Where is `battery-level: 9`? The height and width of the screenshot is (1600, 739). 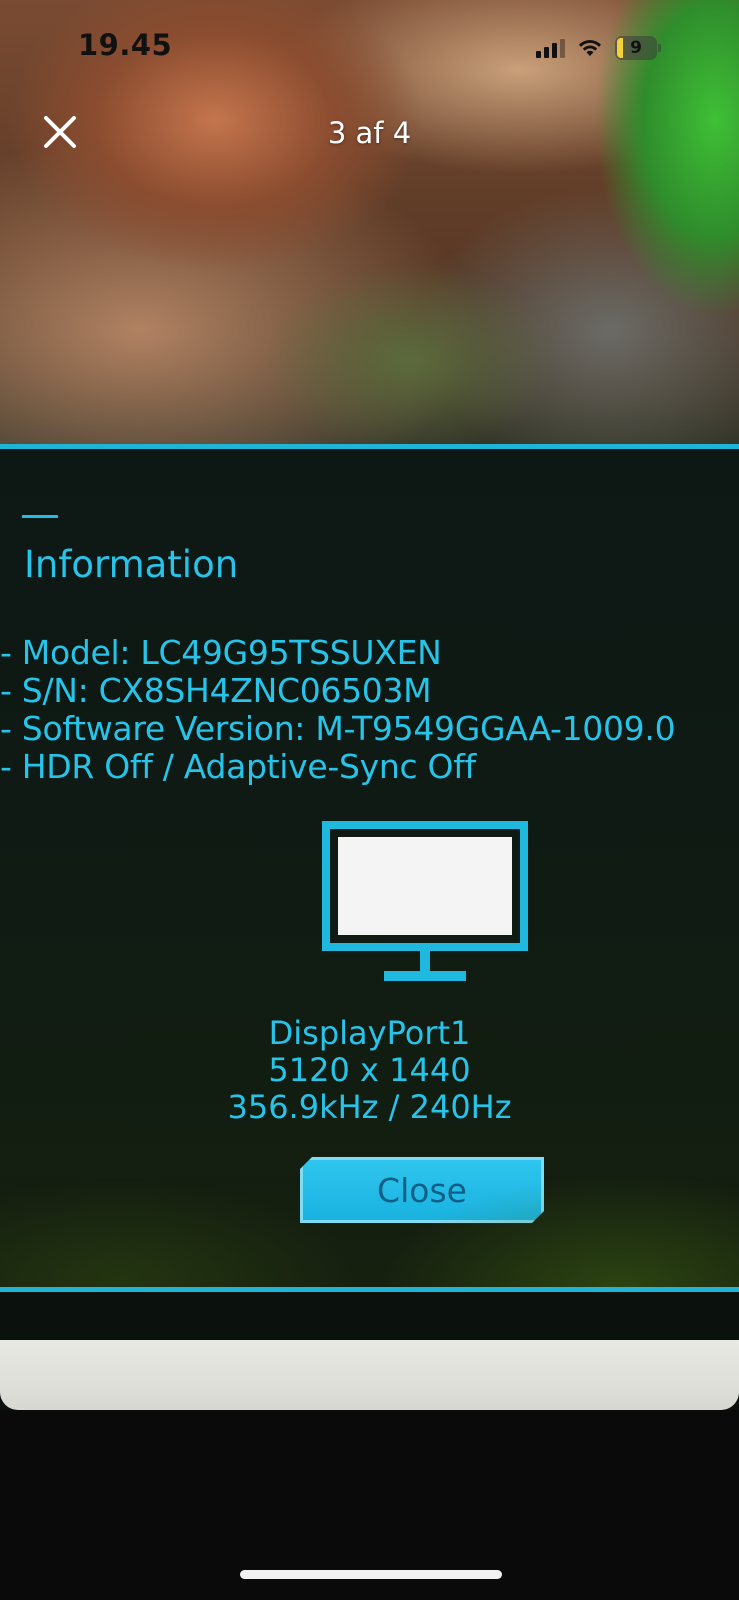 battery-level: 9 is located at coordinates (636, 48).